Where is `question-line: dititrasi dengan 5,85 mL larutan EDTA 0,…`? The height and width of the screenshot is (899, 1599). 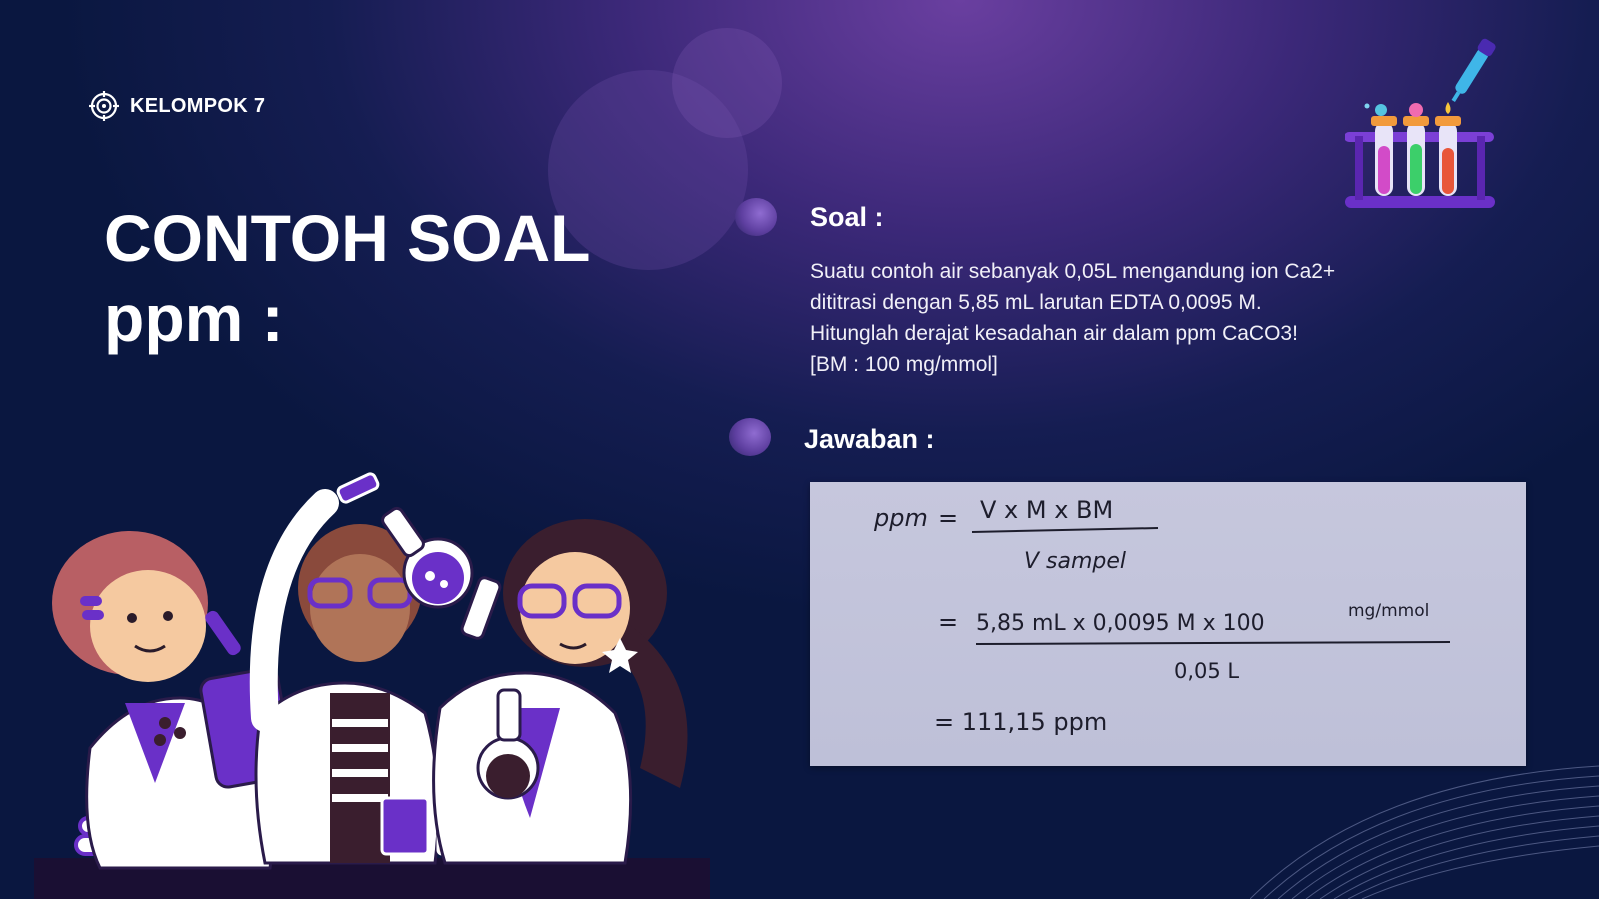 question-line: dititrasi dengan 5,85 mL larutan EDTA 0,… is located at coordinates (1036, 302).